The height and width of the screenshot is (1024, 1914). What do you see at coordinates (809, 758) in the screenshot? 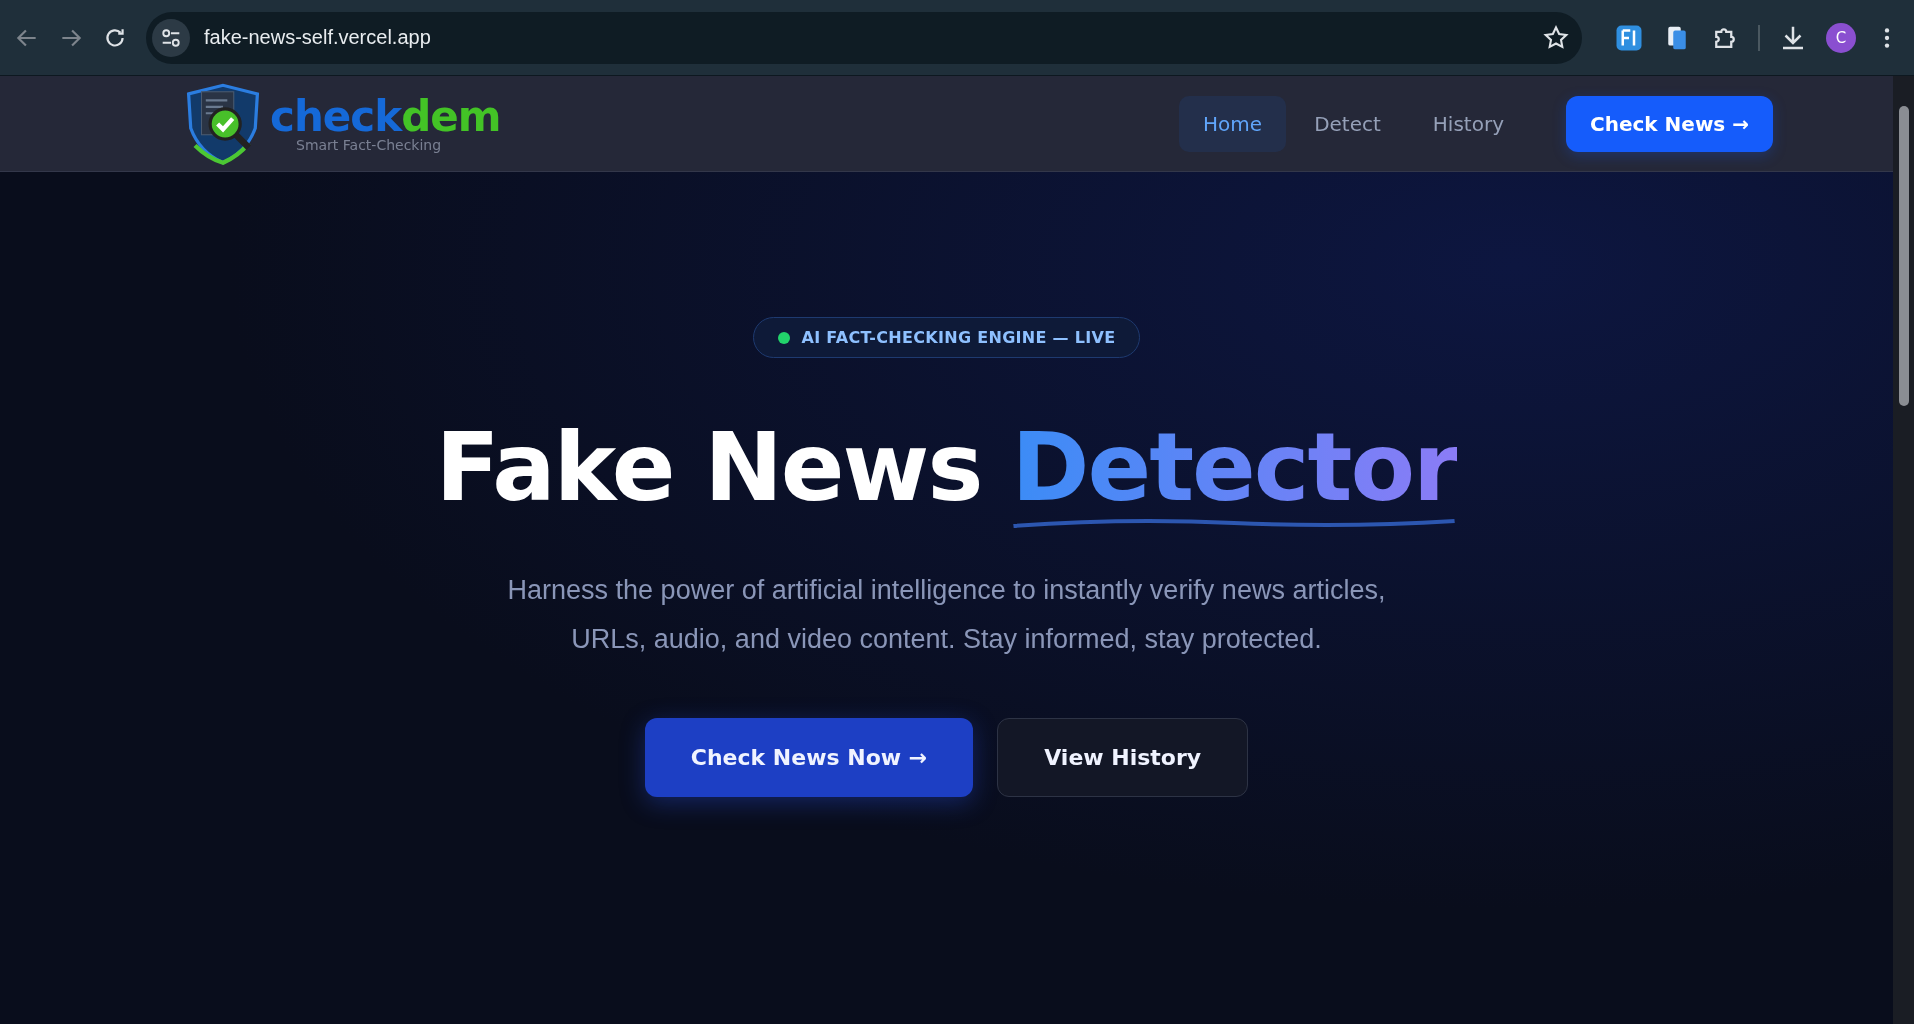
I see `check-news-now-button: Check News Now →` at bounding box center [809, 758].